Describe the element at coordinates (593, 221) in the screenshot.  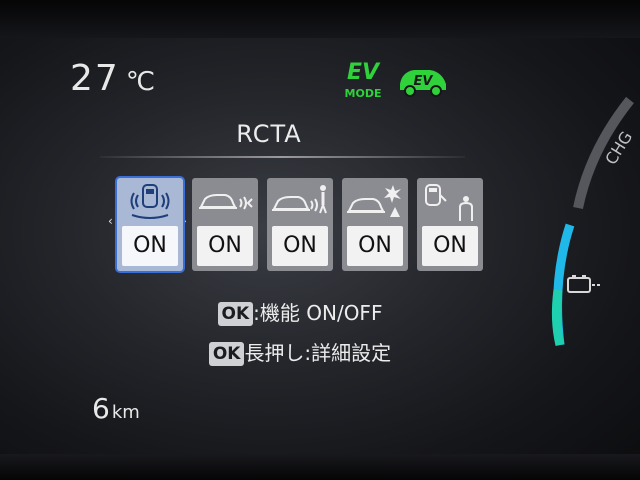
I see `charge-gauge: CHG` at that location.